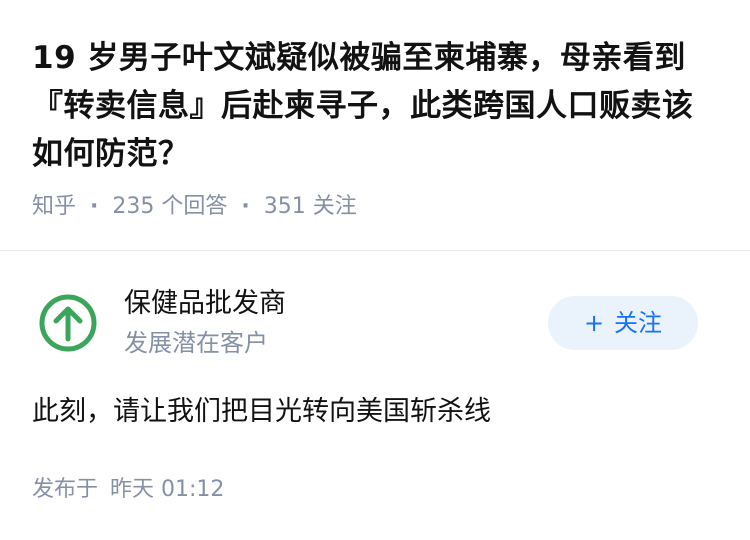 The height and width of the screenshot is (540, 750). I want to click on source-label: 知乎, so click(54, 207).